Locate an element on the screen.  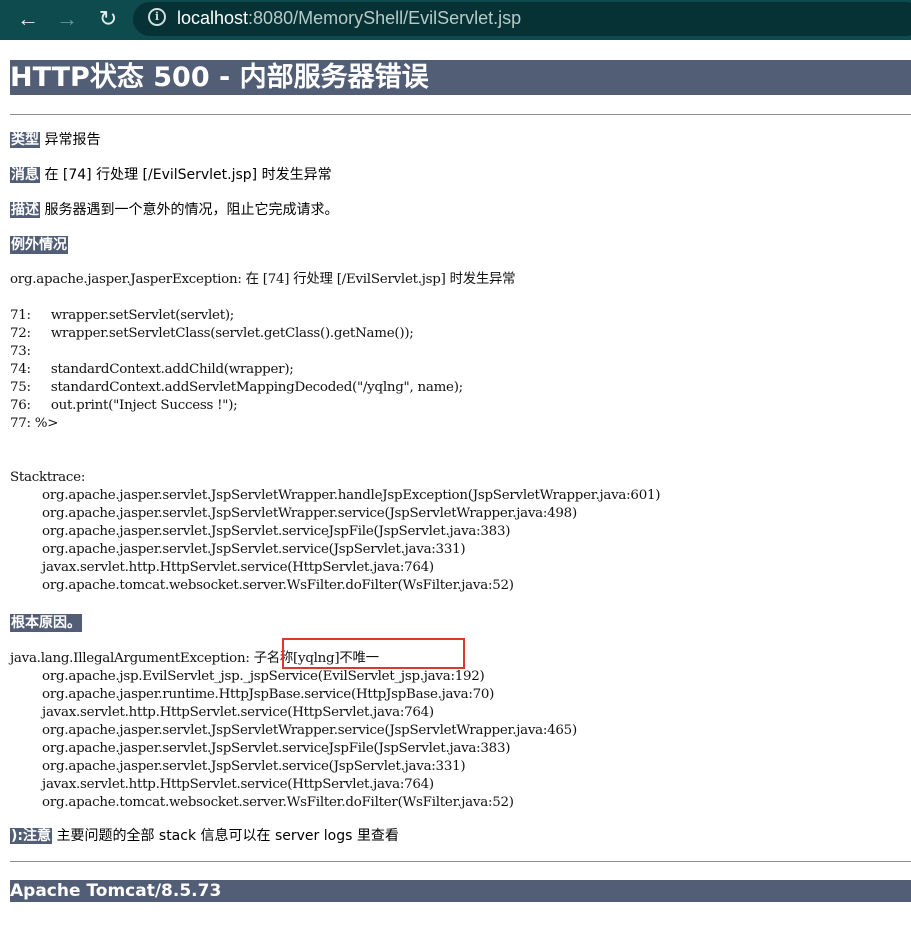
note-label: ):注意 is located at coordinates (31, 836).